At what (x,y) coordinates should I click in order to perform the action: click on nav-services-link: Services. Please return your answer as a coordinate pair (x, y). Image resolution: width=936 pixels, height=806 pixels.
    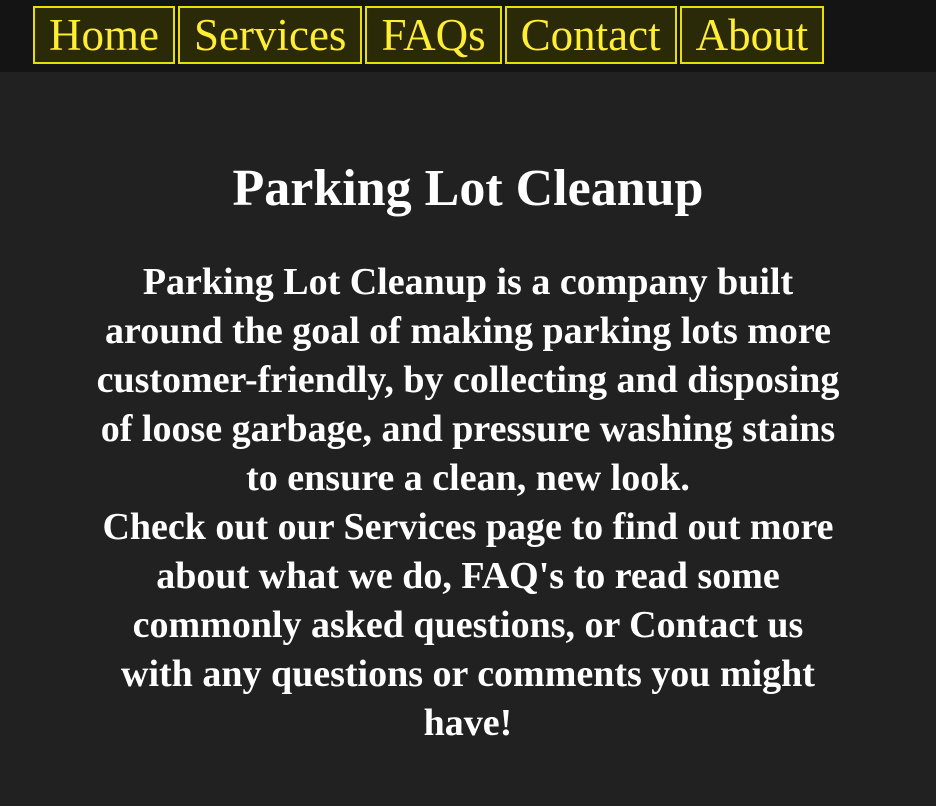
    Looking at the image, I should click on (270, 35).